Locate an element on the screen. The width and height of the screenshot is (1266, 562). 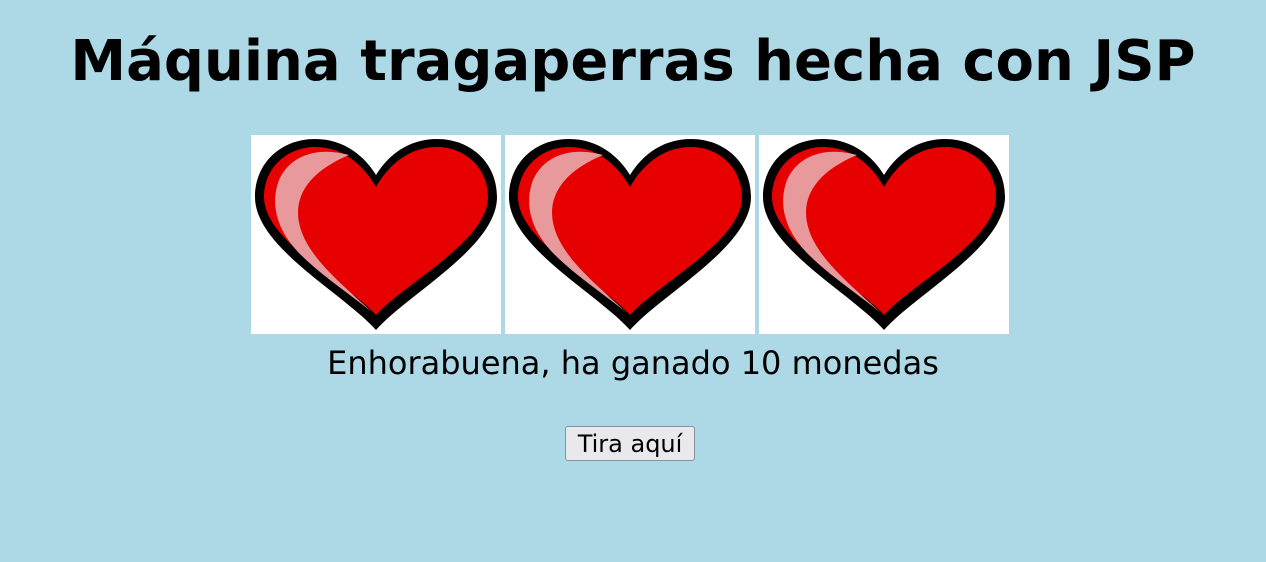
result-message: Enhorabuena, ha ganado 10 monedas is located at coordinates (633, 363).